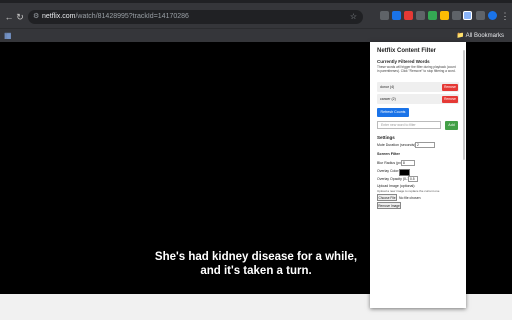  What do you see at coordinates (9, 17) in the screenshot?
I see `back-icon: ←` at bounding box center [9, 17].